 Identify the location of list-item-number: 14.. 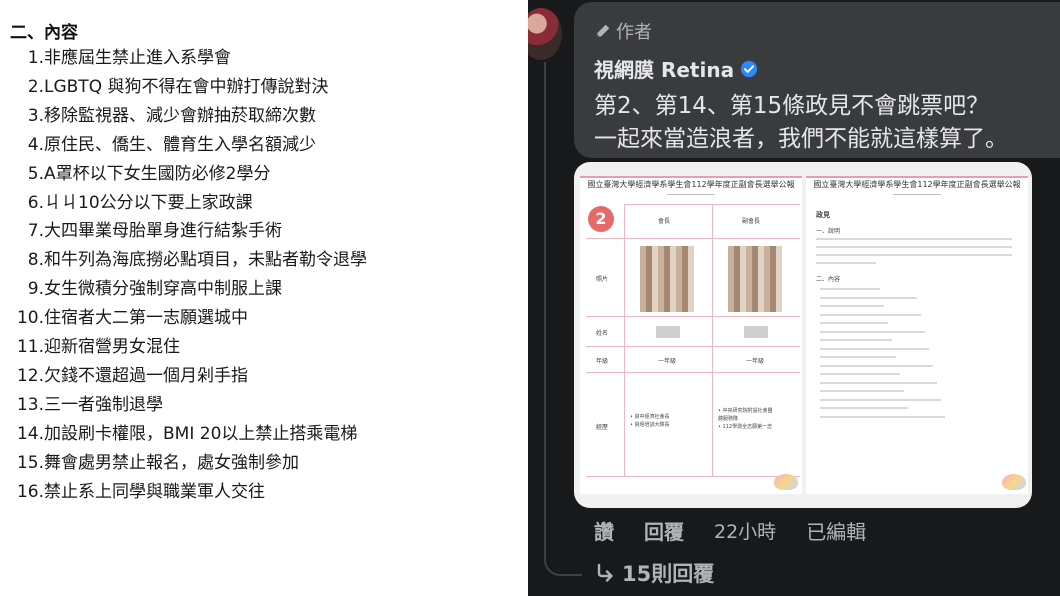
(30, 433).